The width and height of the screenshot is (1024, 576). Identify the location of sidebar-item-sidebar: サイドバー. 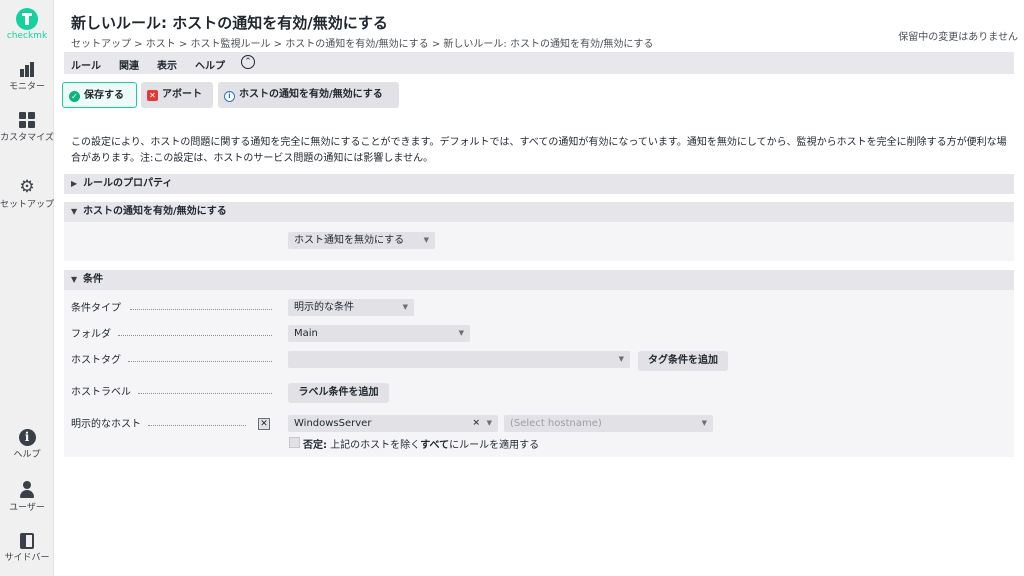
(27, 548).